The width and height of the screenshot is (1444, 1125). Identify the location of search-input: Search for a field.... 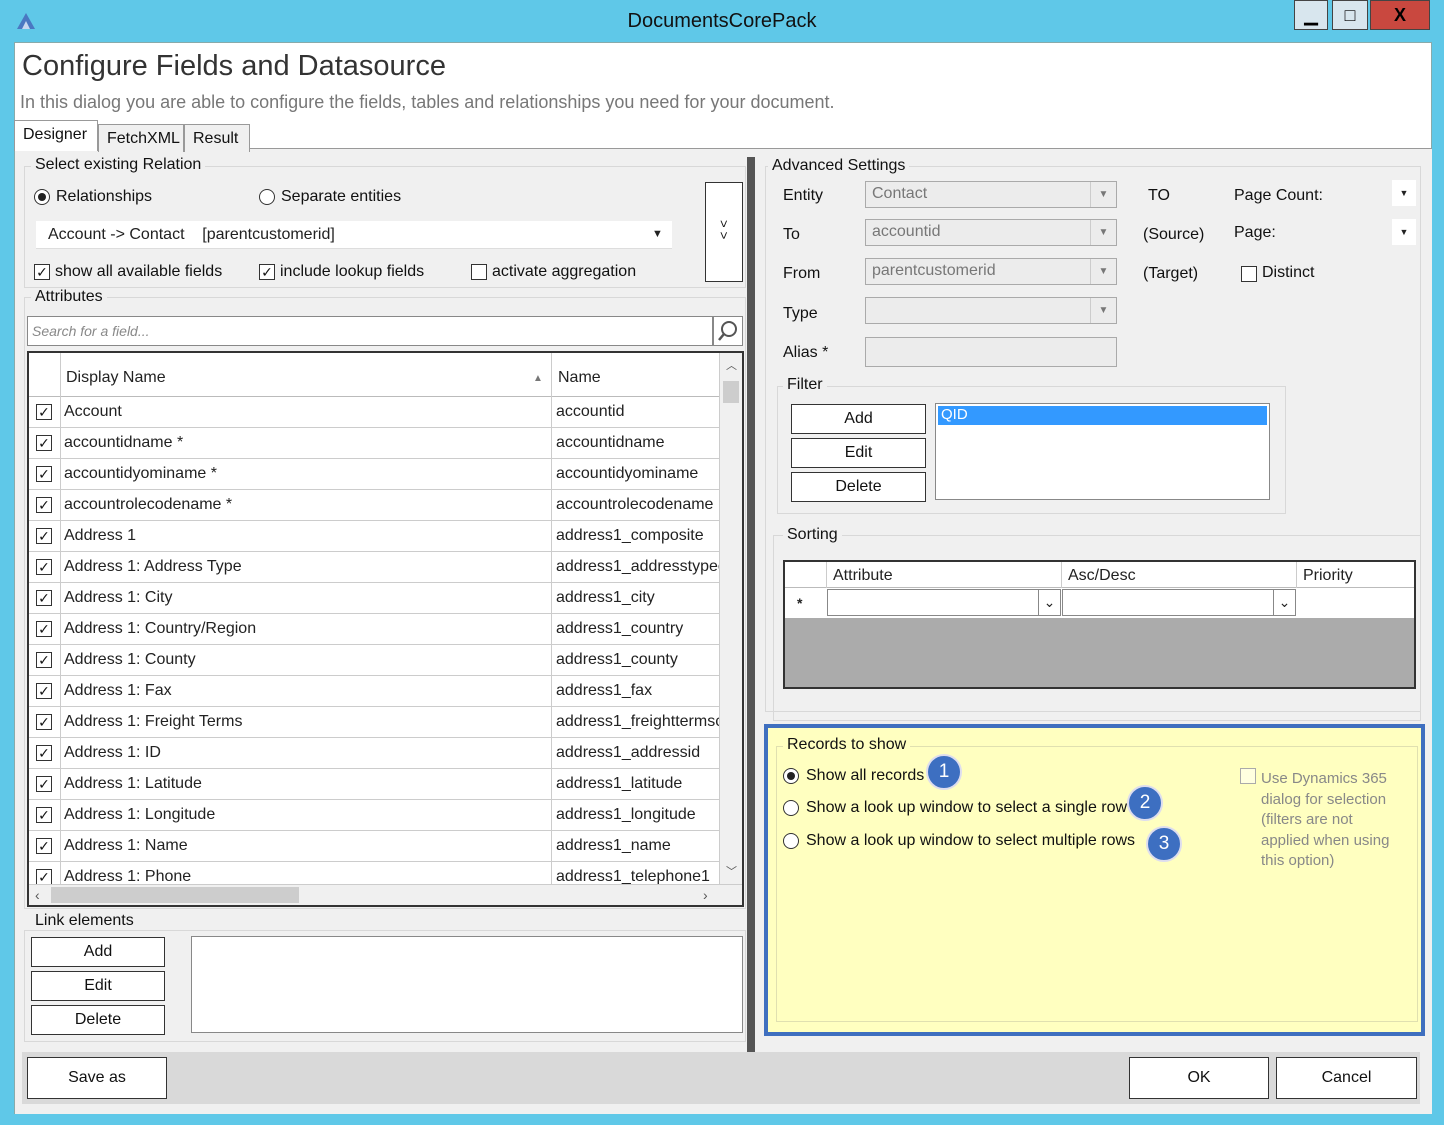
(370, 331).